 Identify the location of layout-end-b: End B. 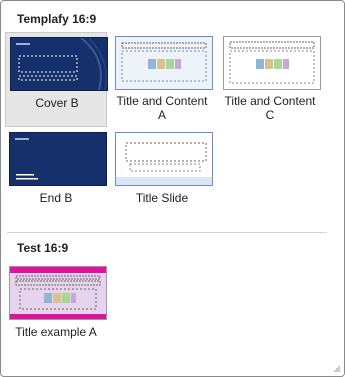
(56, 168).